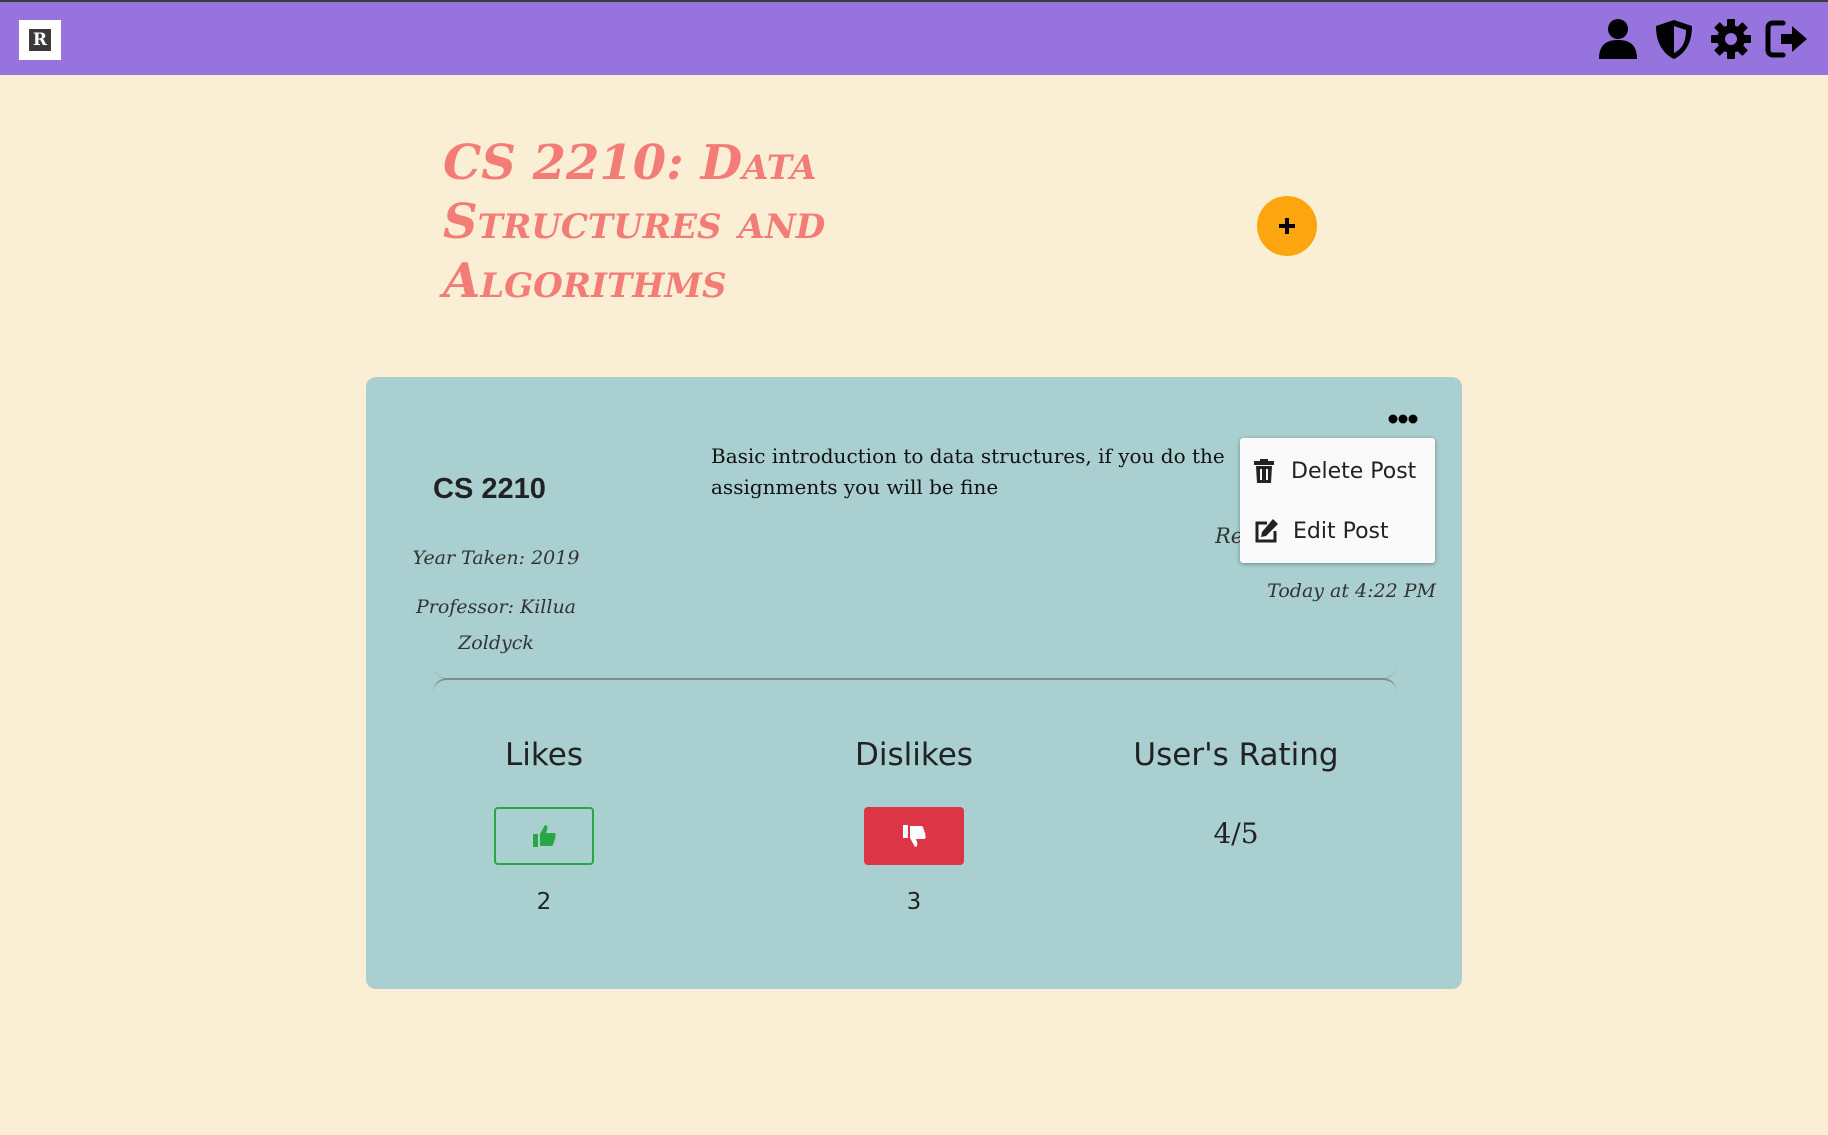 This screenshot has width=1828, height=1135. What do you see at coordinates (914, 755) in the screenshot?
I see `dislikes-label: Dislikes` at bounding box center [914, 755].